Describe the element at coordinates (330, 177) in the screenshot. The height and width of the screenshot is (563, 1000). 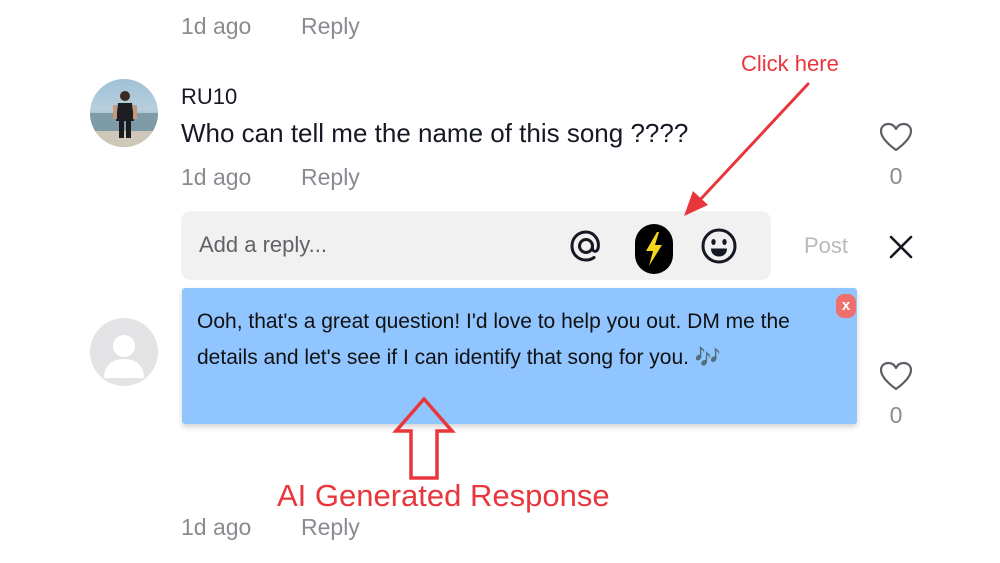
I see `comment-reply-button: Reply` at that location.